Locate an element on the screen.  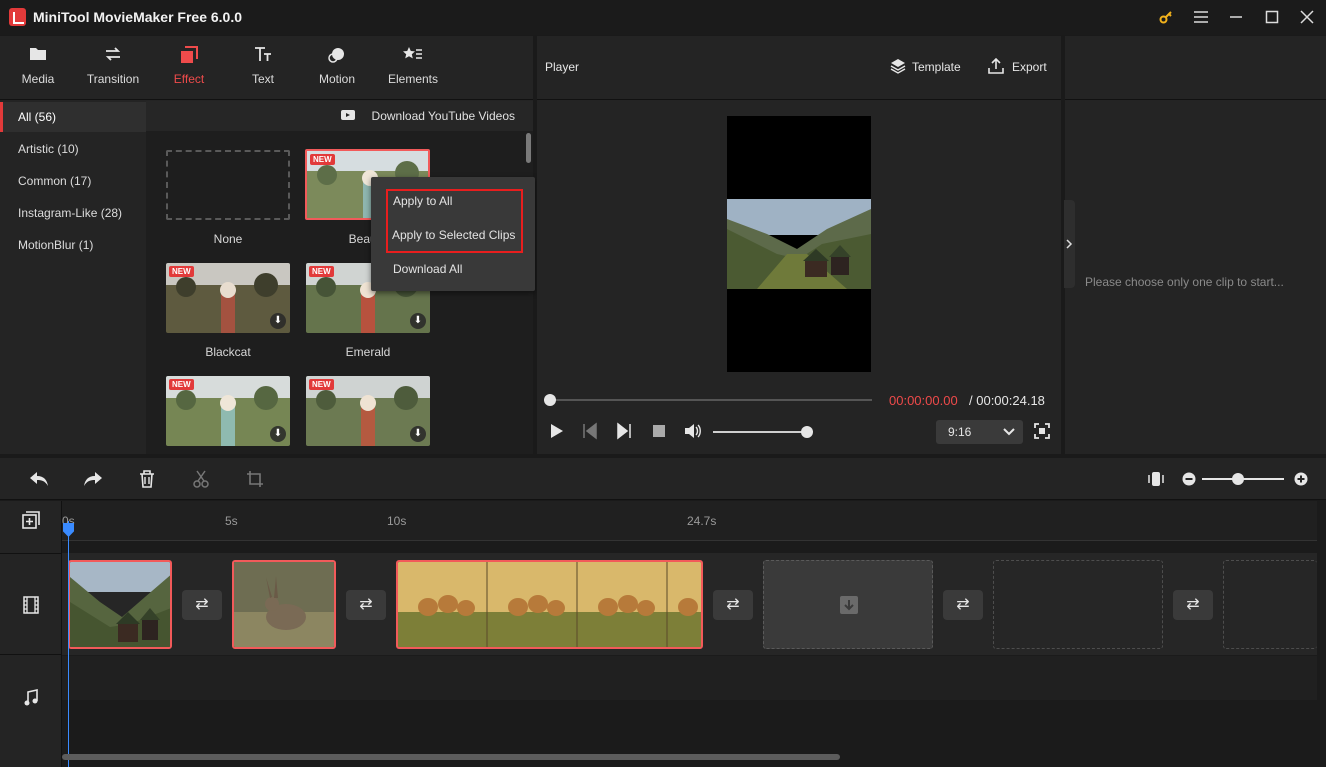
total-time: / 00:00:24.18 is located at coordinates (1007, 400).